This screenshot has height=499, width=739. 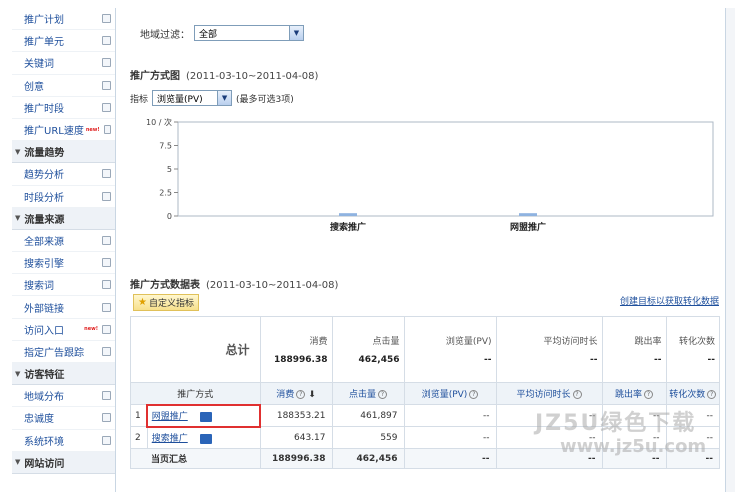 I want to click on region-filter: 地域过滤： 全部 ▼, so click(x=222, y=33).